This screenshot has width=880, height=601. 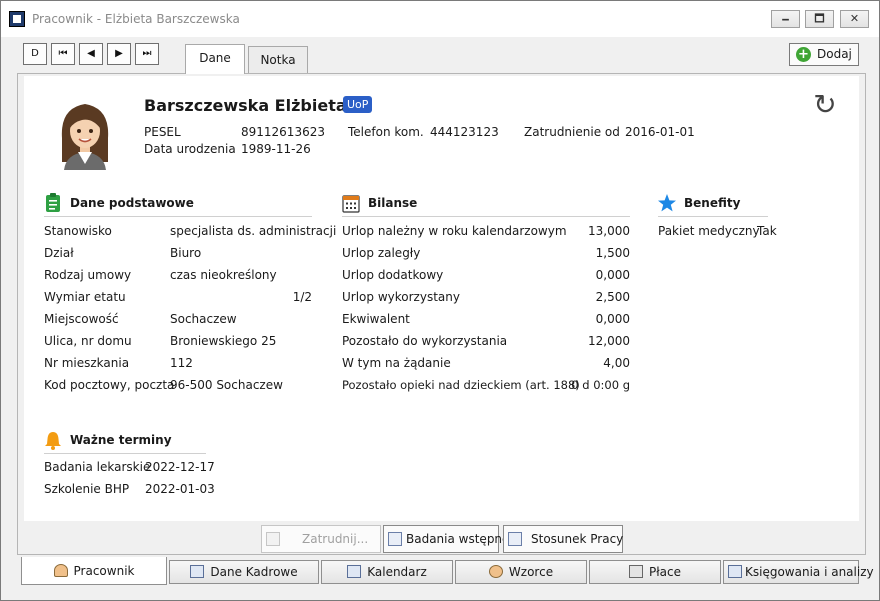 What do you see at coordinates (712, 203) in the screenshot?
I see `benefits-title-text: Benefity` at bounding box center [712, 203].